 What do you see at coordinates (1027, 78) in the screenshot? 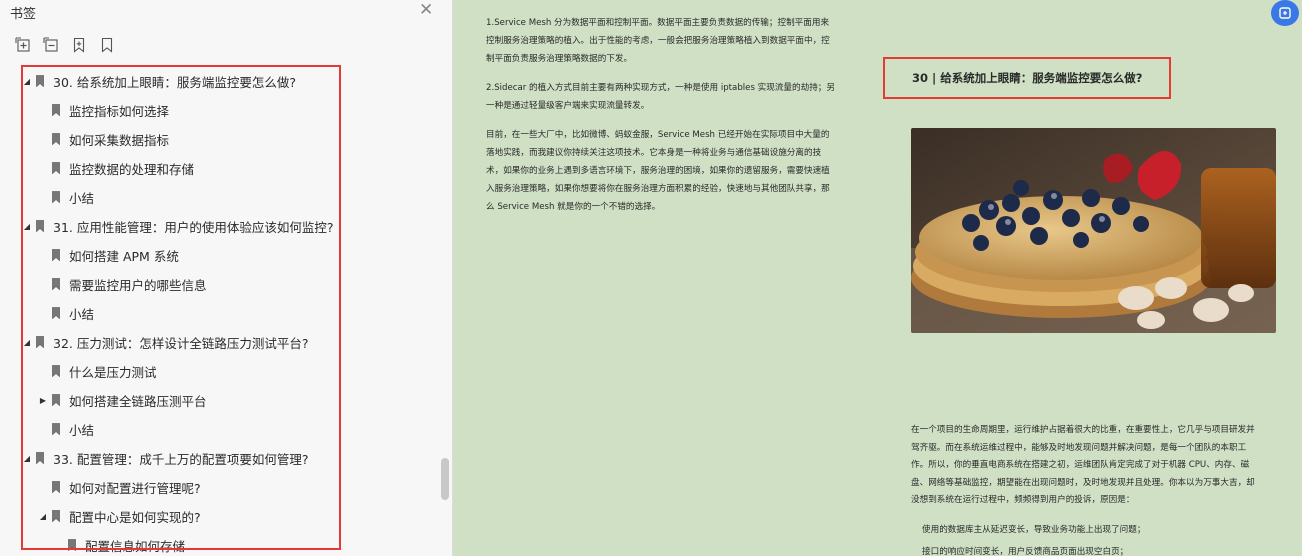
I see `chapter-title: 30 | 给系统加上眼睛：服务端监控要怎么做?` at bounding box center [1027, 78].